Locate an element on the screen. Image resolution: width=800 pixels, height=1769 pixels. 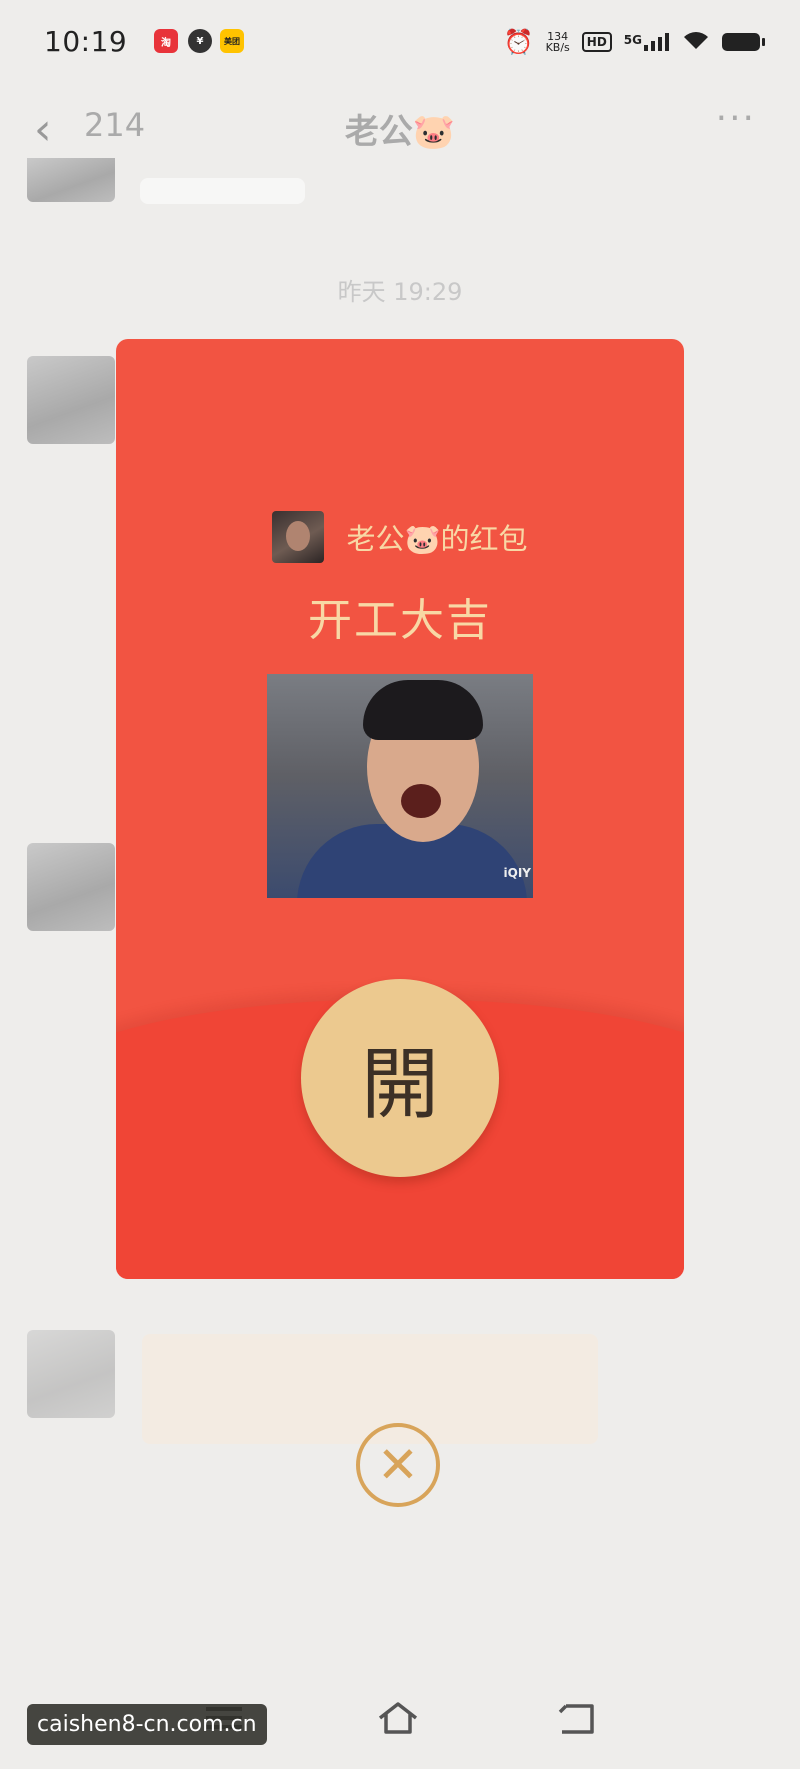
signal-icon: 5G is located at coordinates (647, 42).